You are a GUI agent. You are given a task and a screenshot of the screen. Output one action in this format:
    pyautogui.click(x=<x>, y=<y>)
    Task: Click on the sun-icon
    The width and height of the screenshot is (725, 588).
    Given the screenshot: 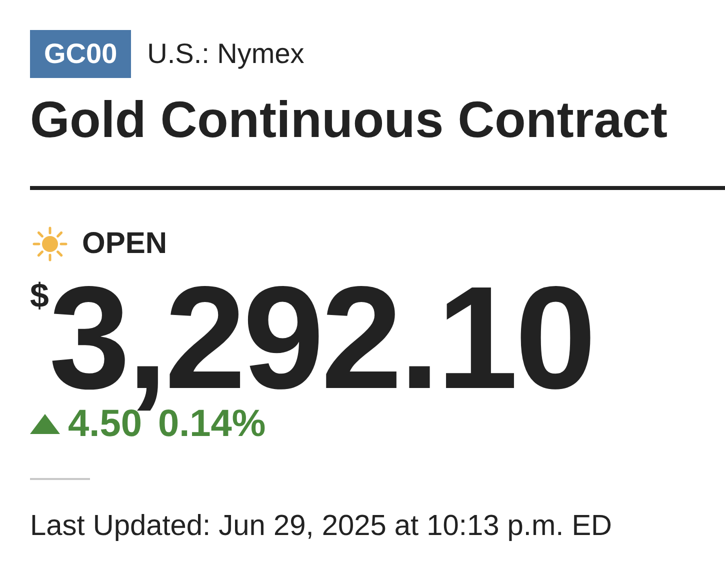 What is the action you would take?
    pyautogui.click(x=50, y=244)
    